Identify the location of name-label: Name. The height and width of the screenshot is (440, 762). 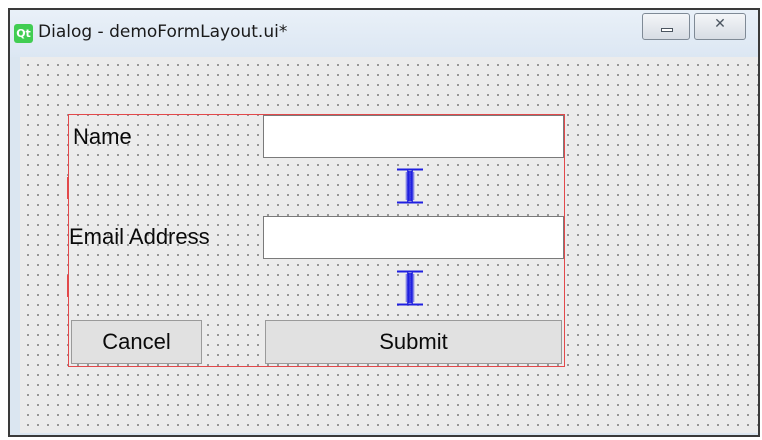
(102, 136).